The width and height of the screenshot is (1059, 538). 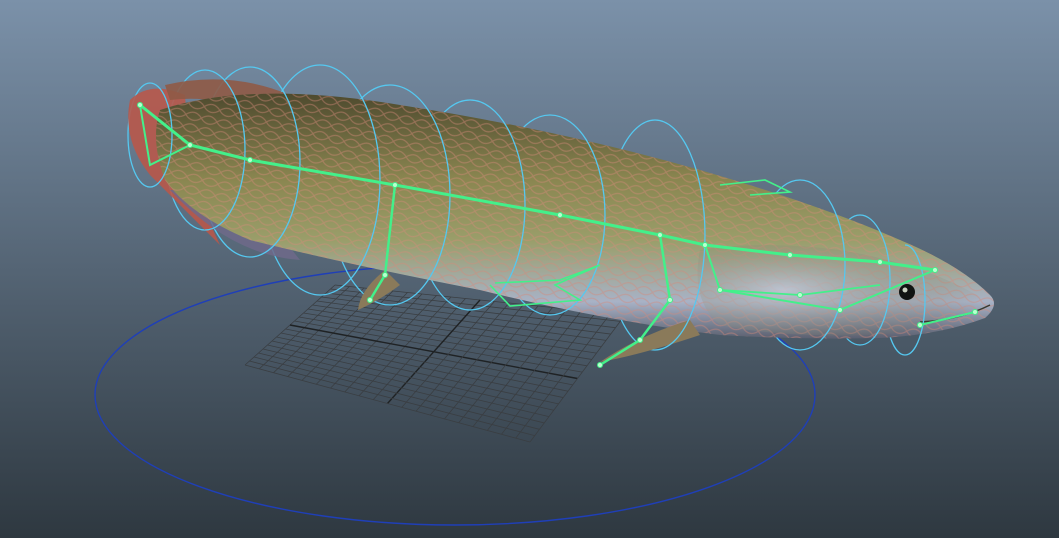 I want to click on fish-eye-highlight, so click(x=905, y=290).